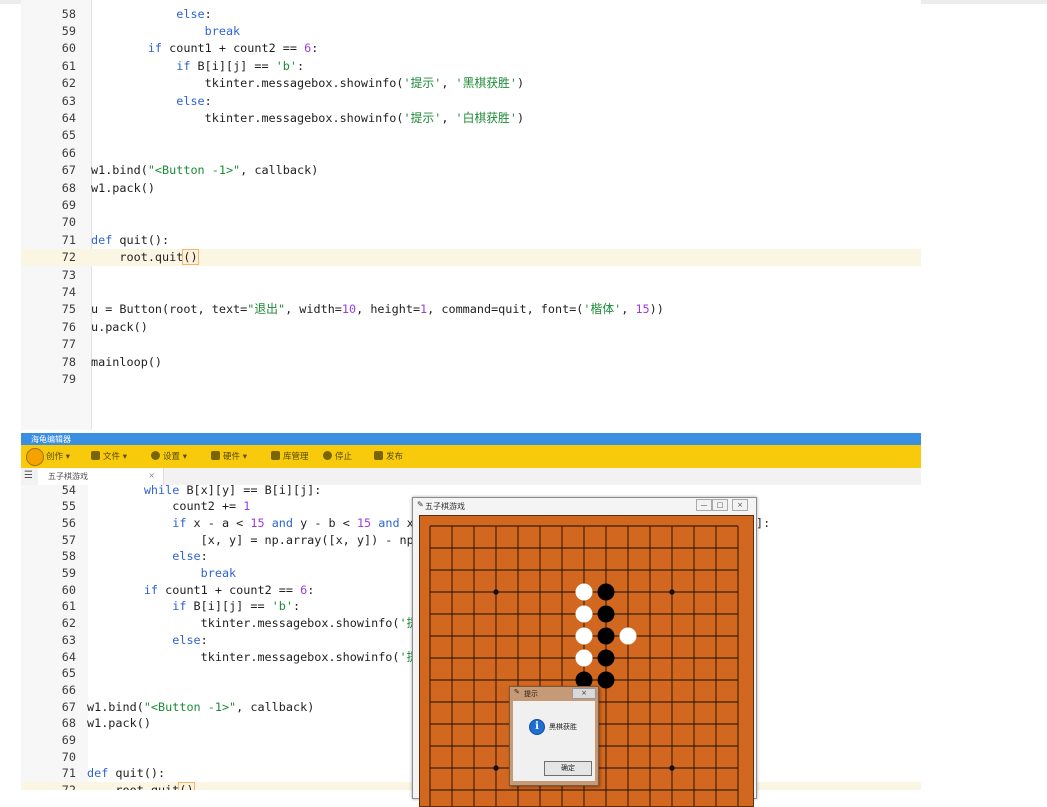  Describe the element at coordinates (68, 65) in the screenshot. I see `line-number: 61` at that location.